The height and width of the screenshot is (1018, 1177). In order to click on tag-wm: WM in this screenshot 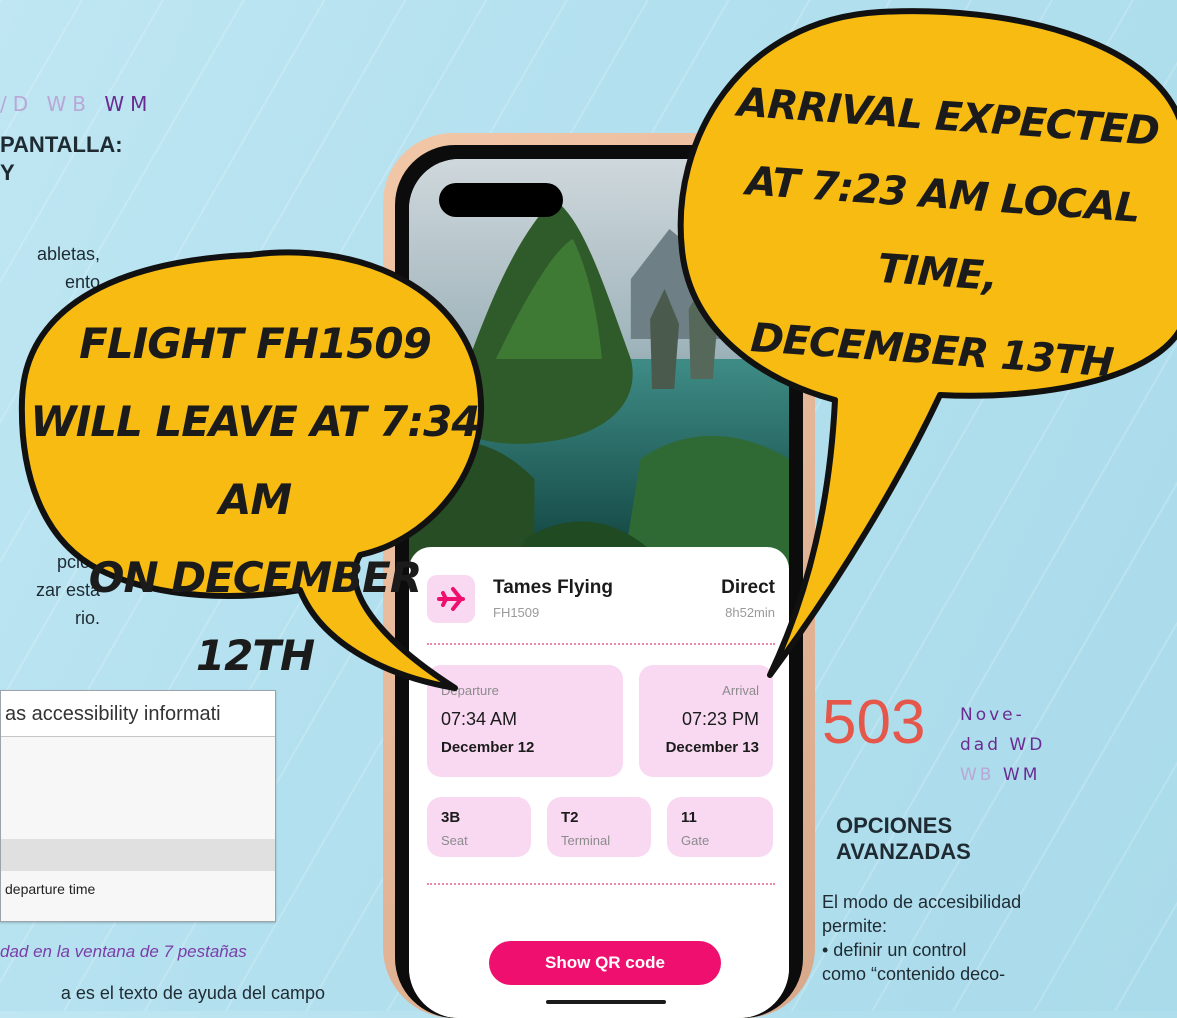, I will do `click(1021, 775)`.